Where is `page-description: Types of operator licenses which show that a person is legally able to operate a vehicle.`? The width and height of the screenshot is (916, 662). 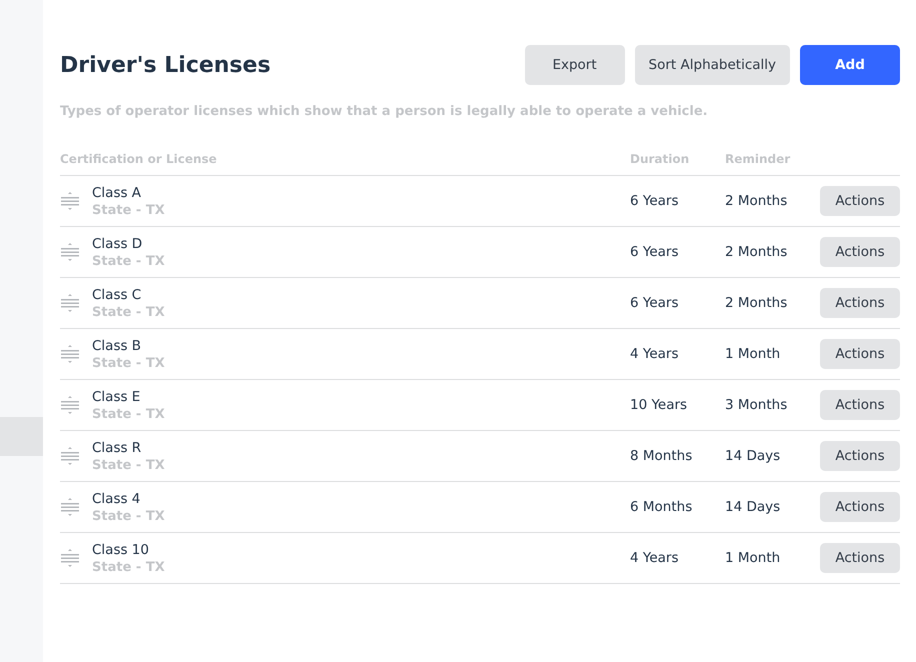
page-description: Types of operator licenses which show that a person is legally able to operate a vehicle. is located at coordinates (384, 111).